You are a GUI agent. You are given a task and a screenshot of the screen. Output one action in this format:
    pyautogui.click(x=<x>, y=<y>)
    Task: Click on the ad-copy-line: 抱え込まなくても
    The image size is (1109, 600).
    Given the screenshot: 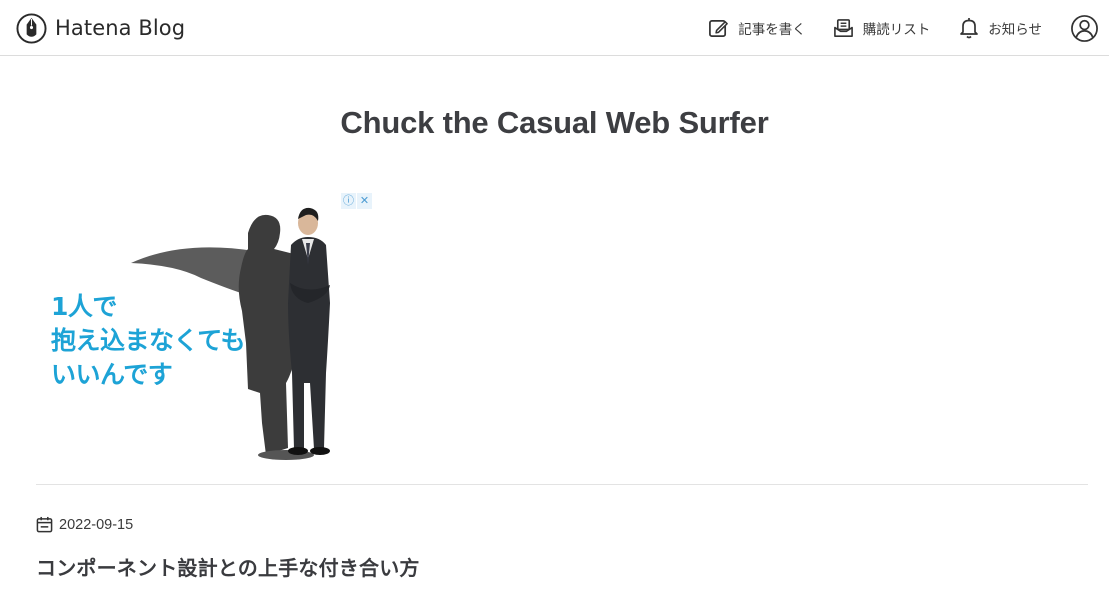 What is the action you would take?
    pyautogui.click(x=148, y=340)
    